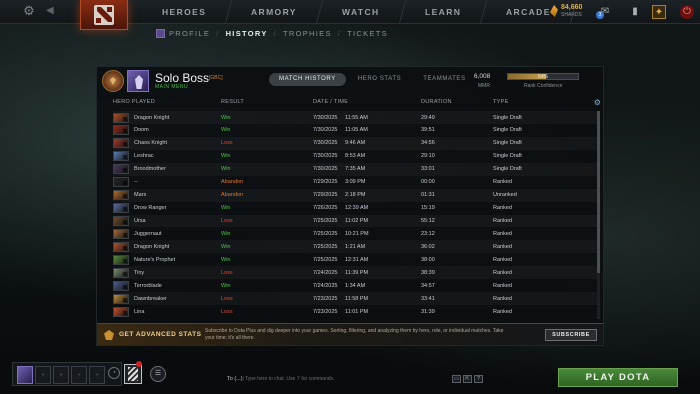 The height and width of the screenshot is (394, 700). I want to click on column-result: RESULT, so click(232, 102).